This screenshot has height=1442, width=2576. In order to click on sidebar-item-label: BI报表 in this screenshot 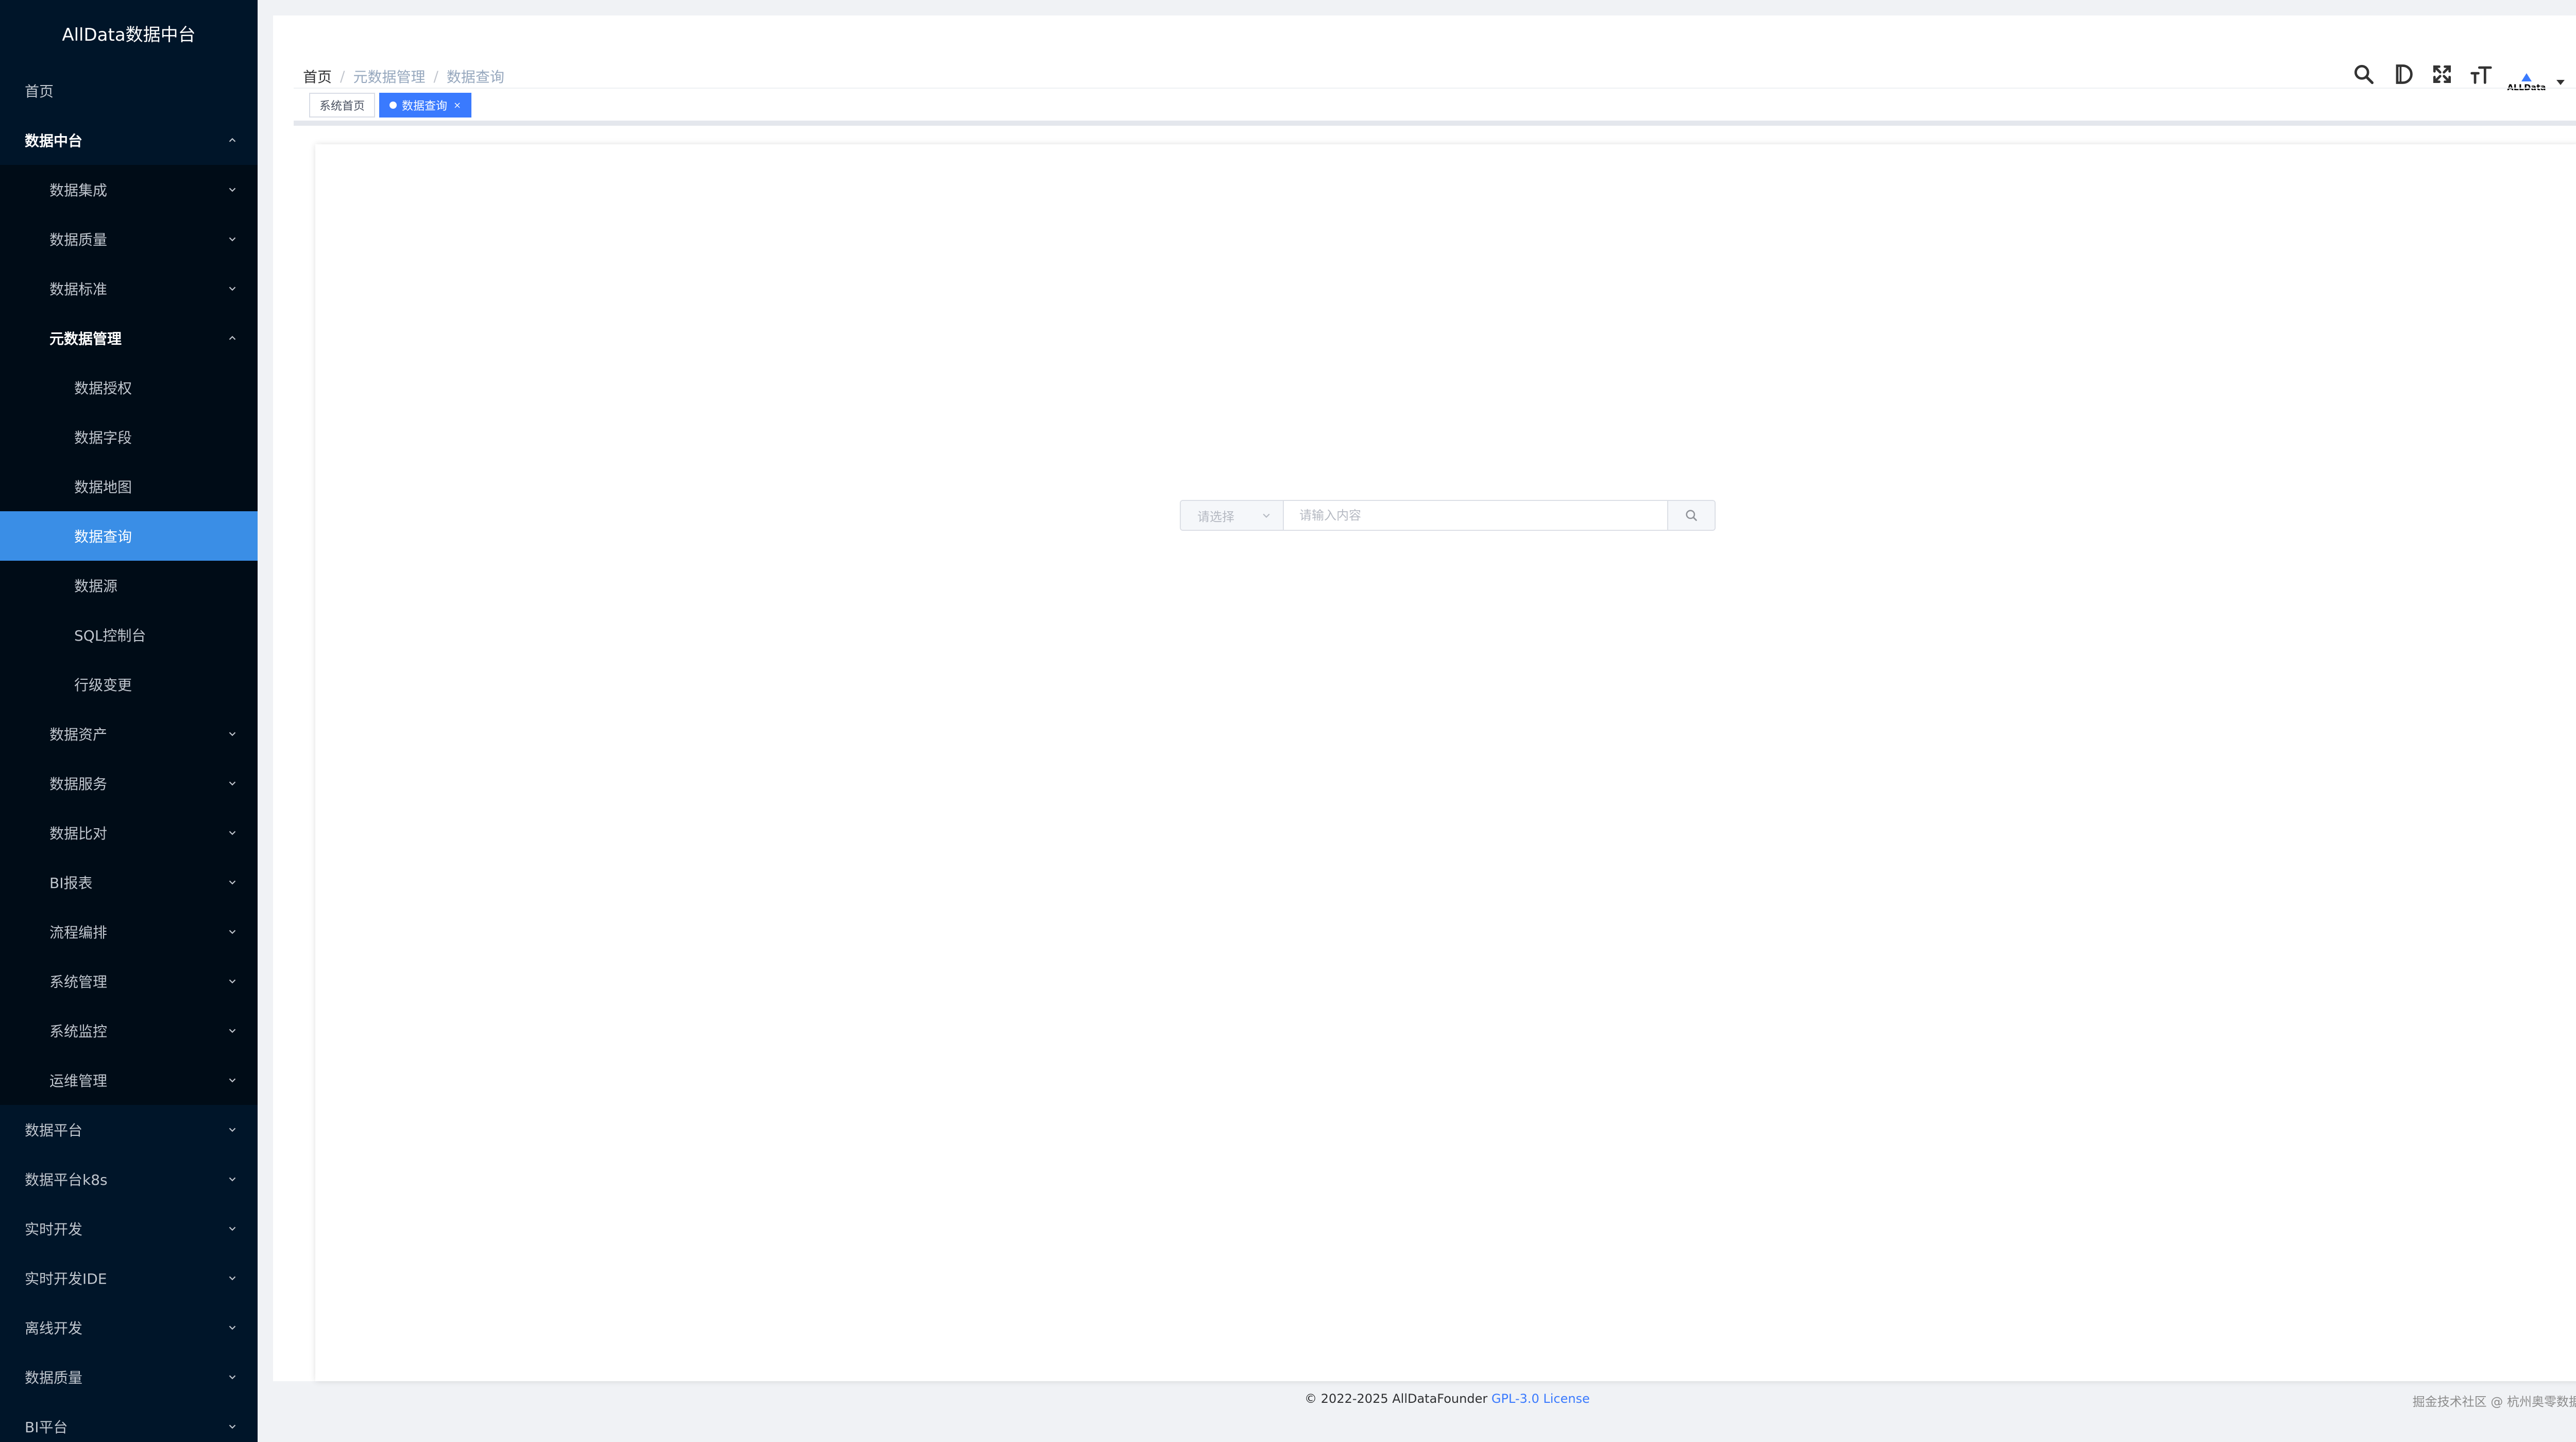, I will do `click(71, 883)`.